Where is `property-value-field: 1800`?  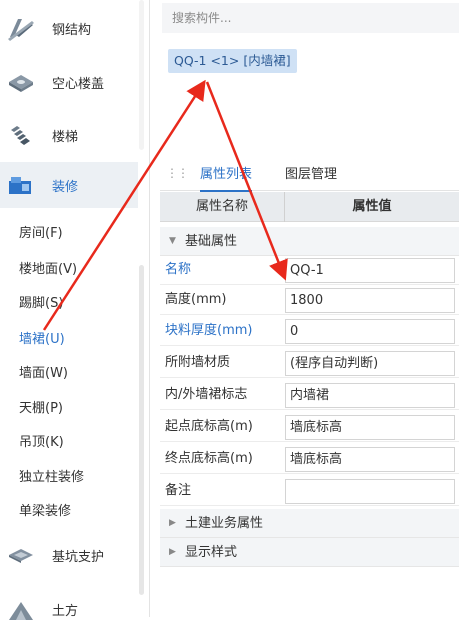 property-value-field: 1800 is located at coordinates (370, 300).